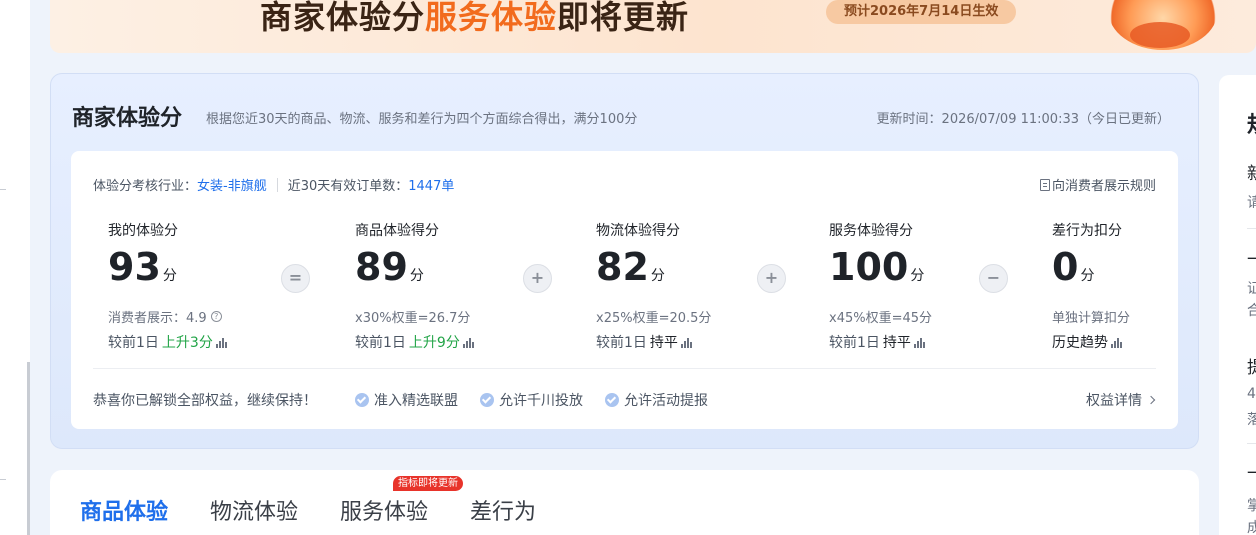  Describe the element at coordinates (15, 267) in the screenshot. I see `left-rail` at that location.